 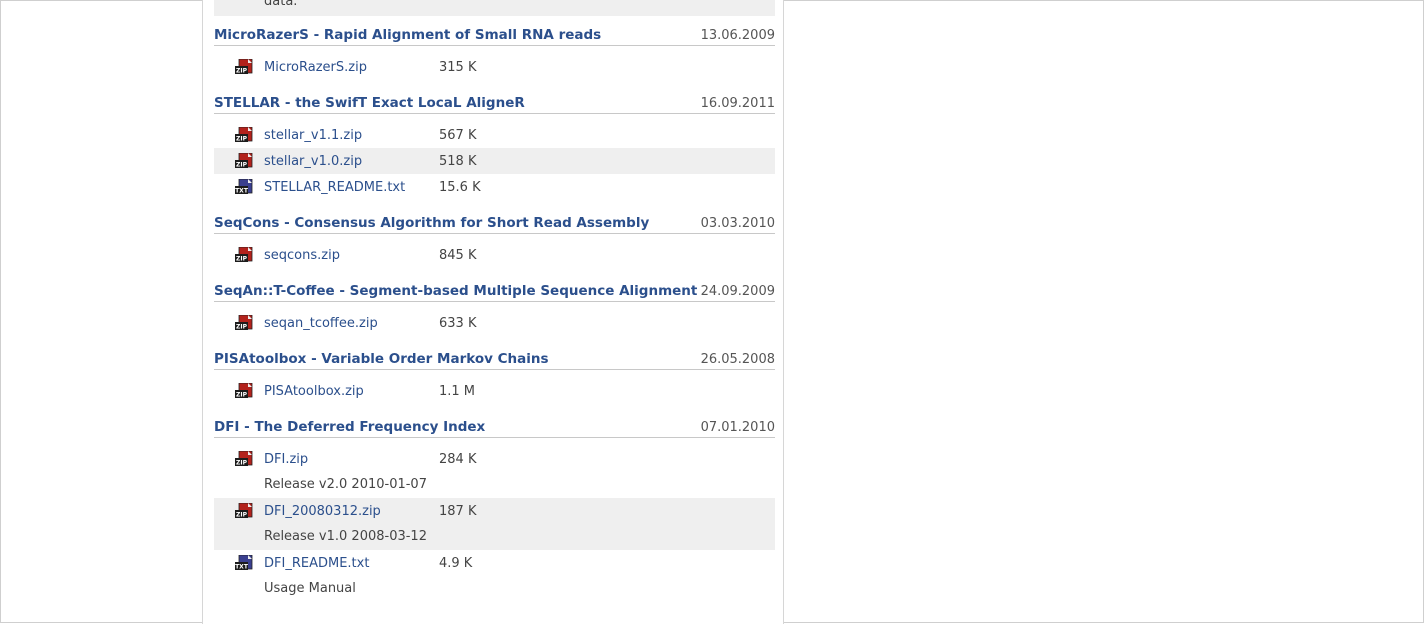 I want to click on file-description: Release v1.0 2008-03-12, so click(x=345, y=536).